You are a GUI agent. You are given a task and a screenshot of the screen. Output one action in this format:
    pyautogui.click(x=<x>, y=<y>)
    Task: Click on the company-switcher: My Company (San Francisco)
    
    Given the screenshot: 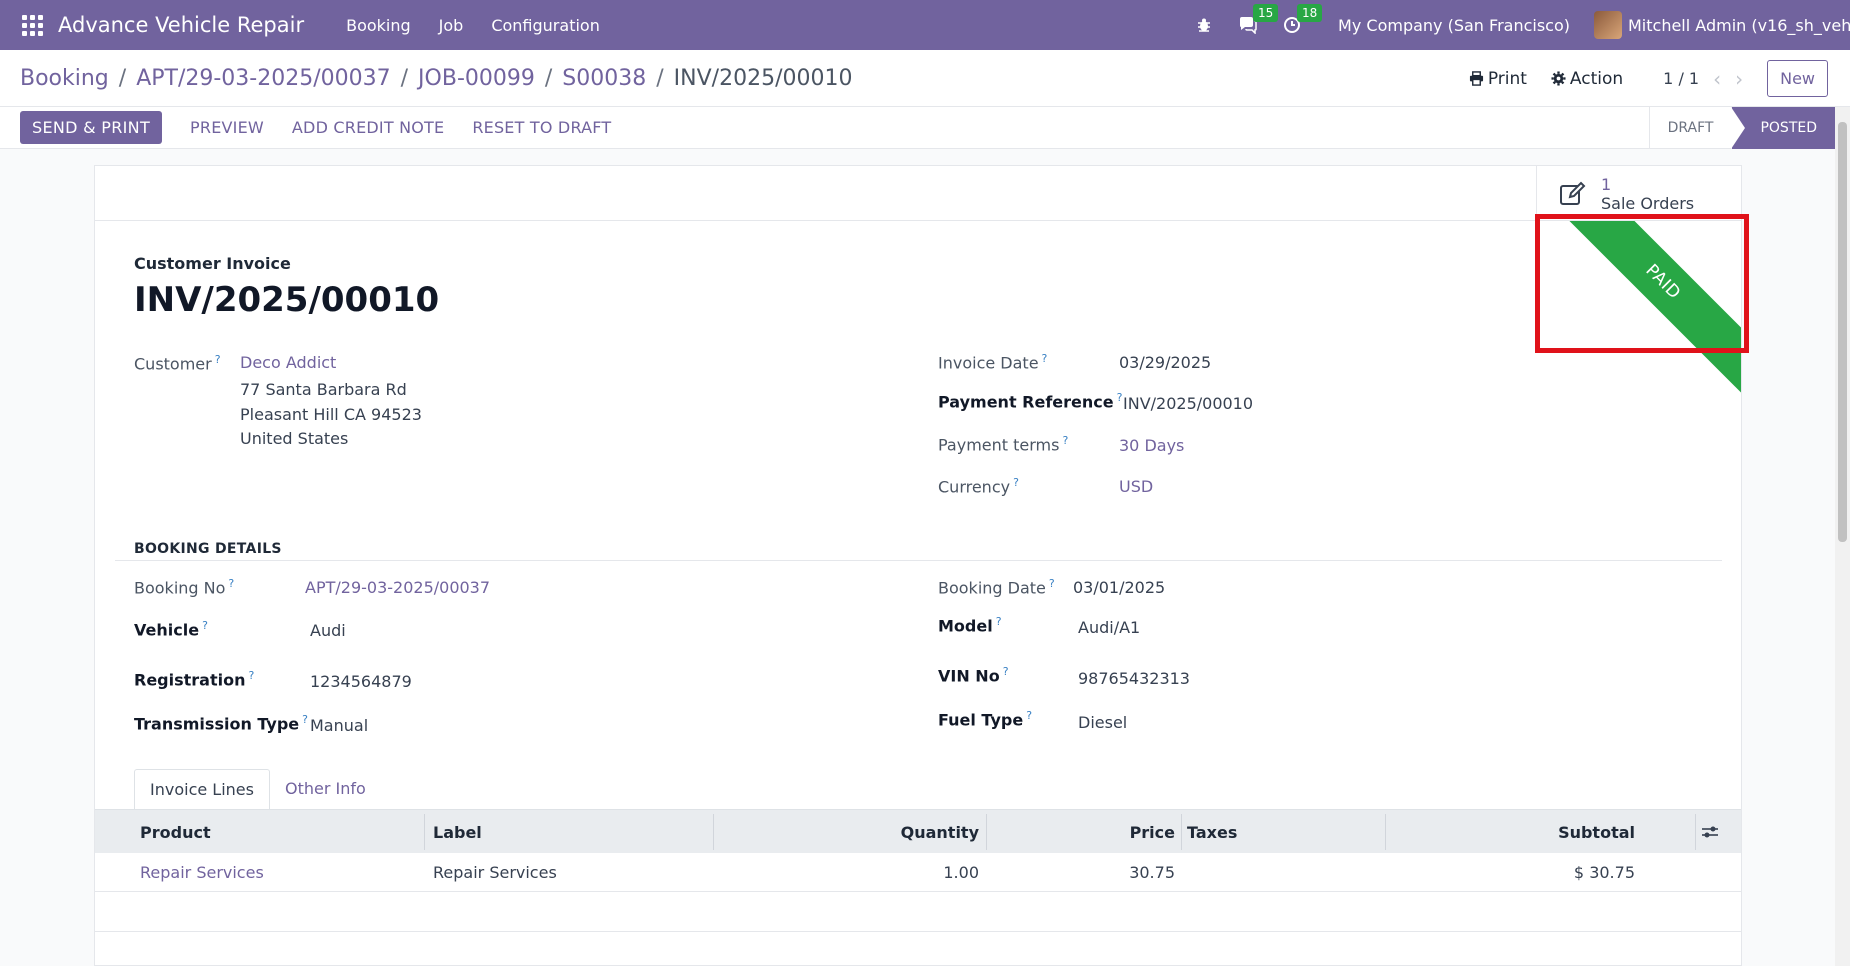 What is the action you would take?
    pyautogui.click(x=1454, y=25)
    